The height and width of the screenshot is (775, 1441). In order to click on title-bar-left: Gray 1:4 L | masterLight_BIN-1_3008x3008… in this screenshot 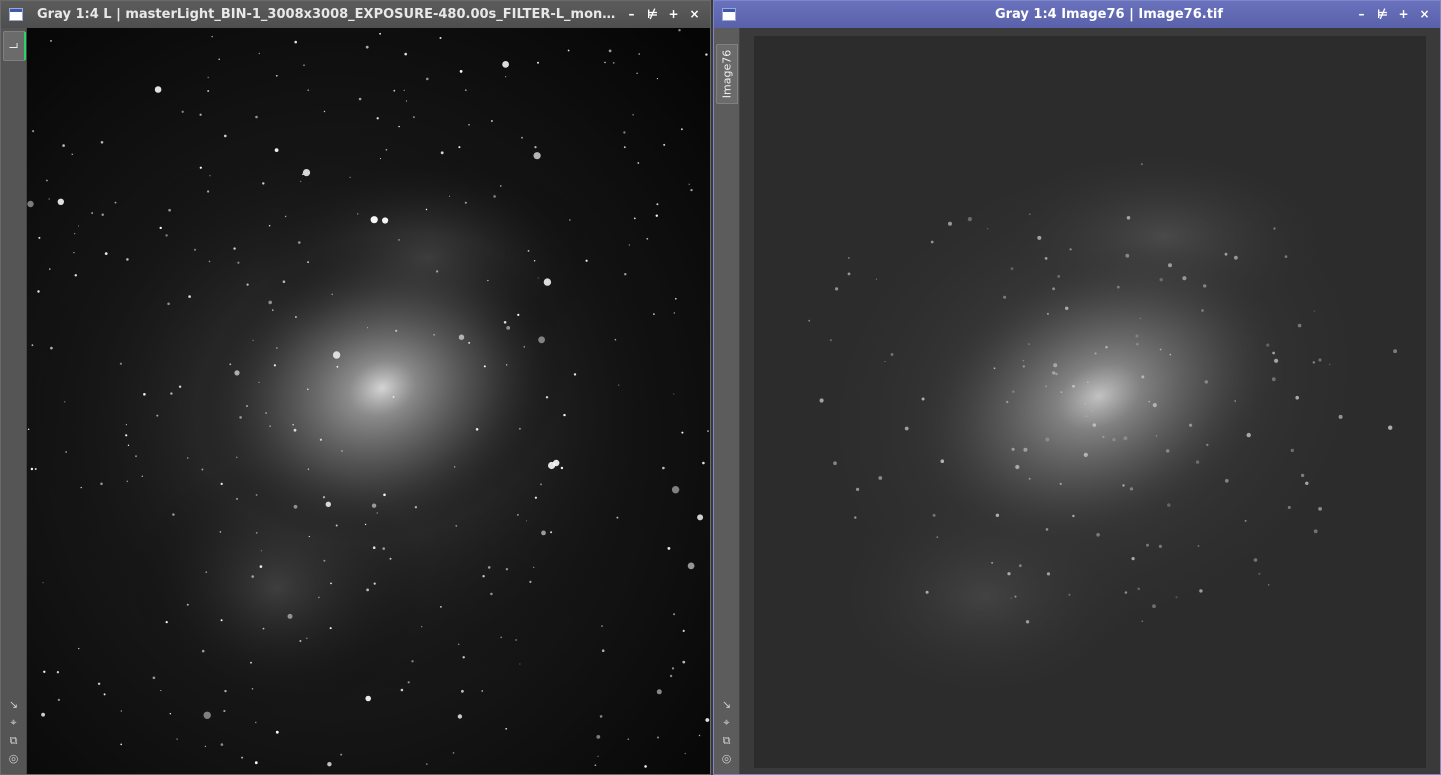, I will do `click(355, 14)`.